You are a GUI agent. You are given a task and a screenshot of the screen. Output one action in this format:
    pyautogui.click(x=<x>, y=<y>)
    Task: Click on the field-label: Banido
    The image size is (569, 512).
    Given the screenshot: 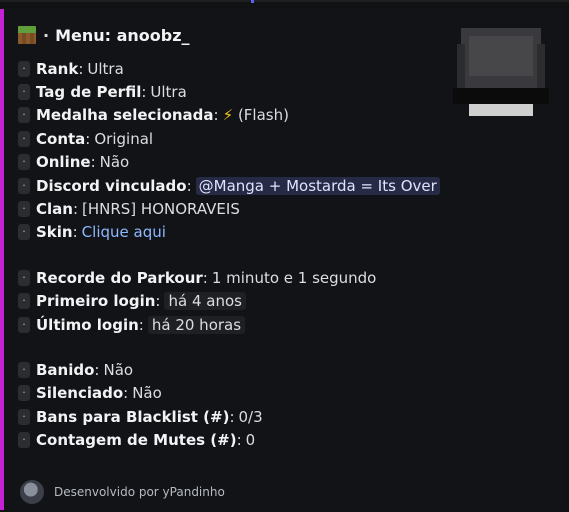 What is the action you would take?
    pyautogui.click(x=65, y=369)
    